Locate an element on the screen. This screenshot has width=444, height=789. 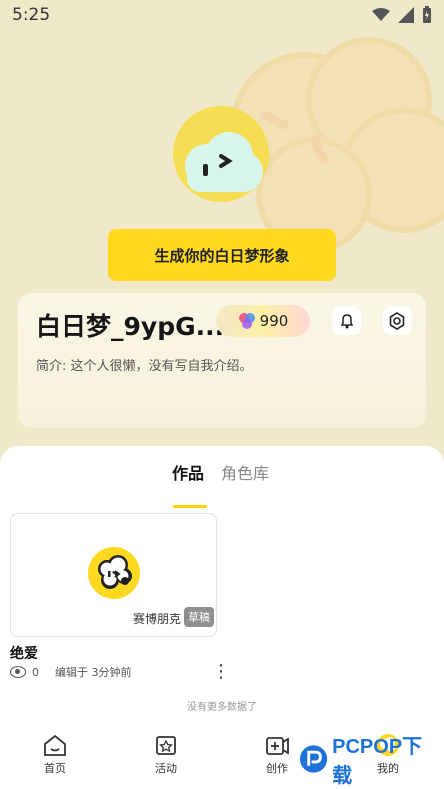
avatar is located at coordinates (221, 154).